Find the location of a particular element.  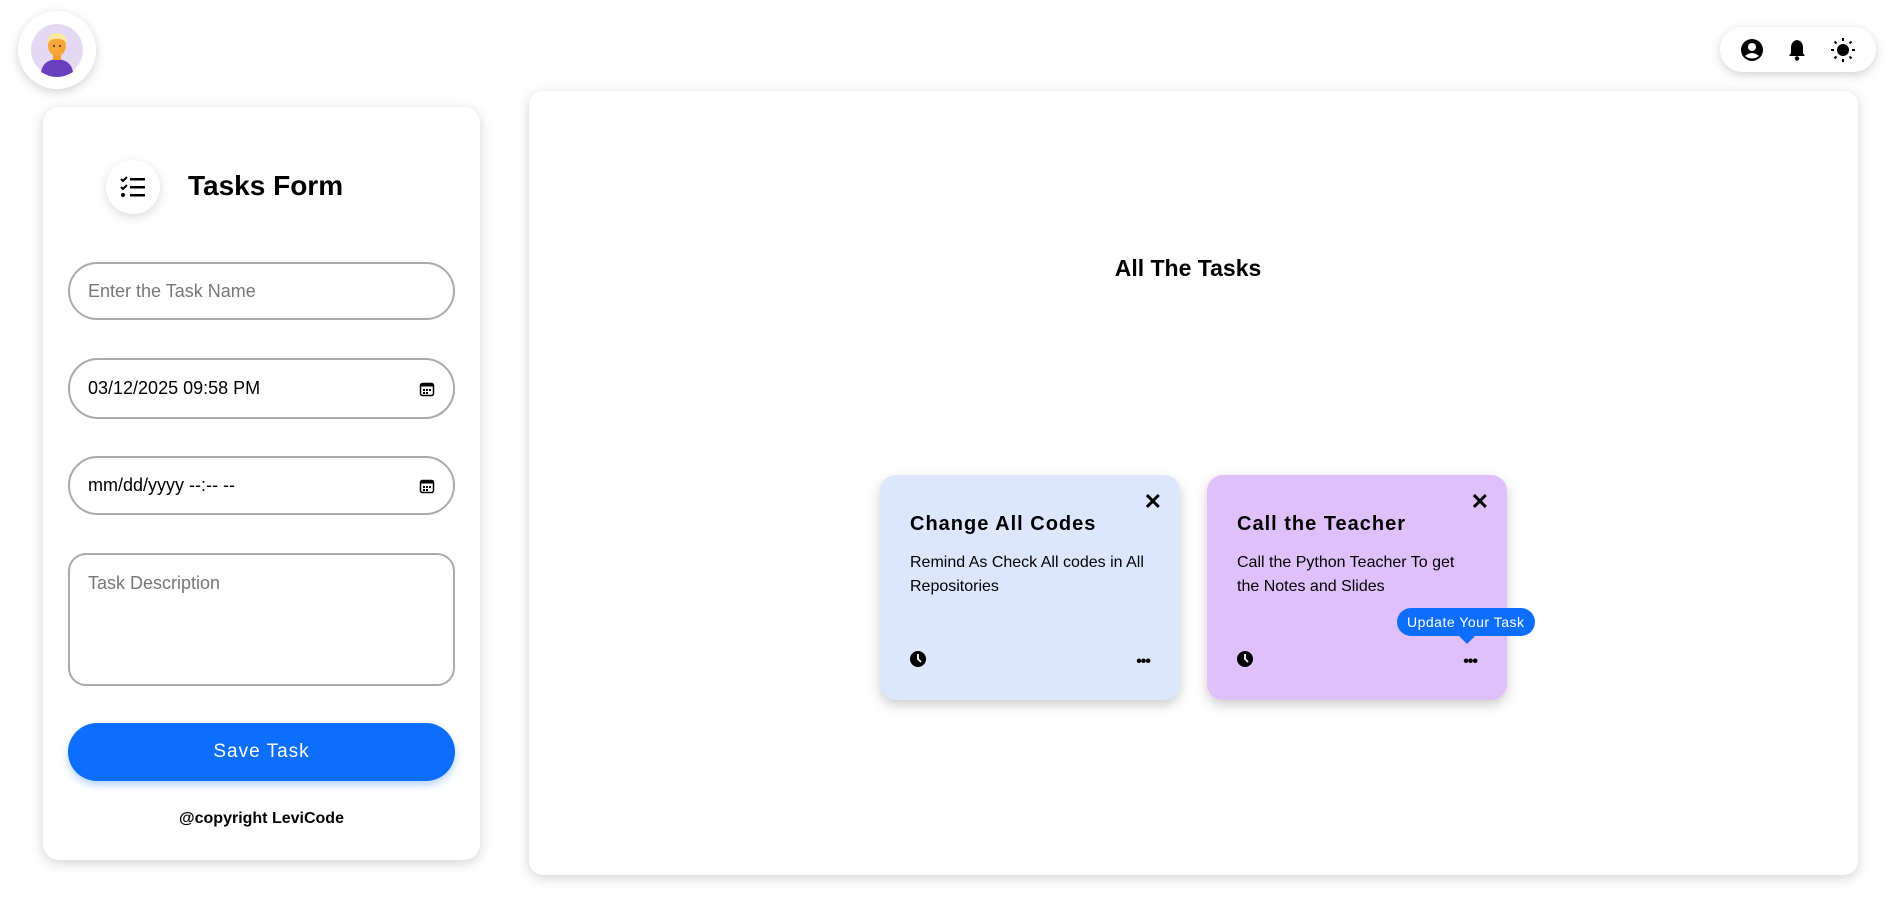

user-avatar is located at coordinates (57, 50).